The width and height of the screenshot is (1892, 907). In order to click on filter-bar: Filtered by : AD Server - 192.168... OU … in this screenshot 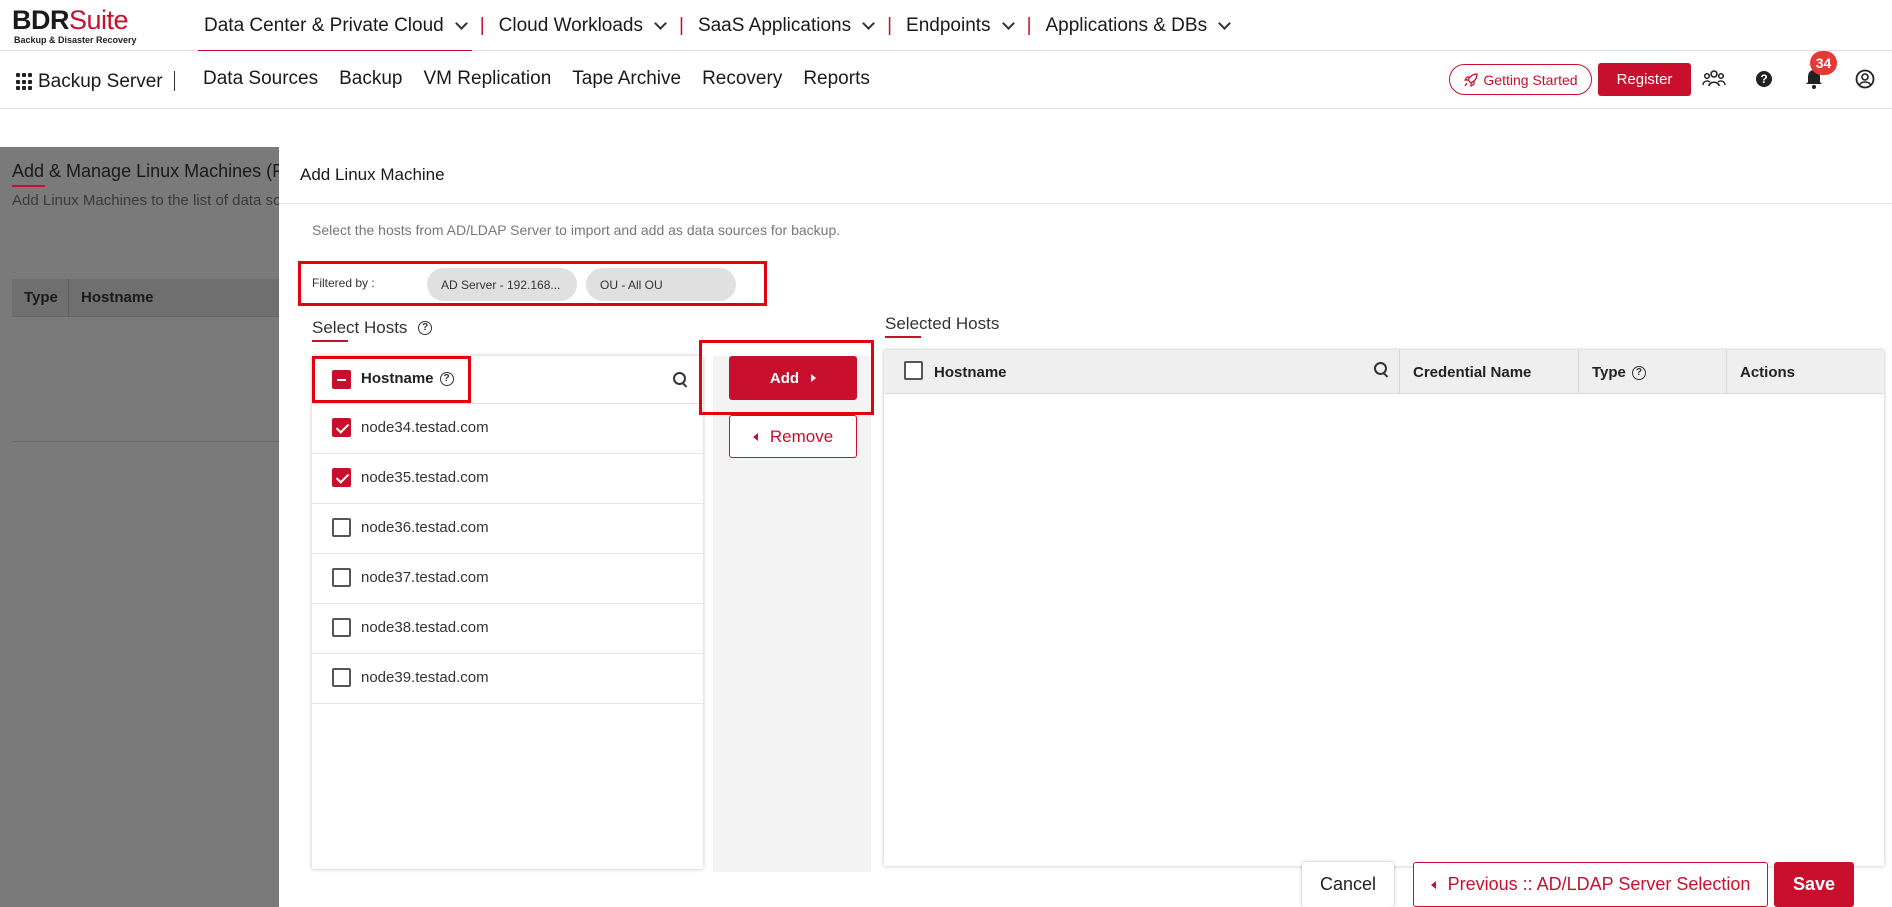, I will do `click(532, 283)`.